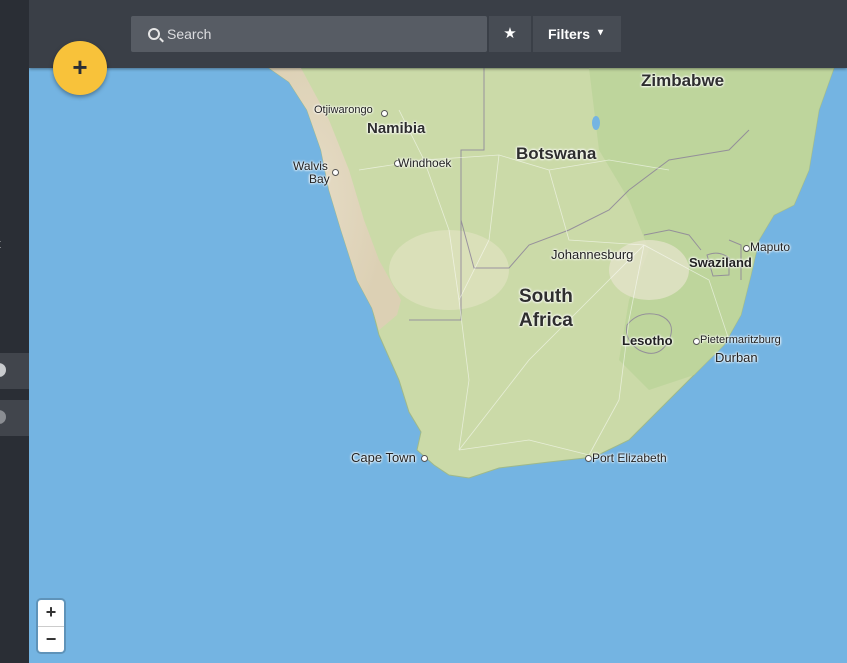  I want to click on filters-button: Filters ▾, so click(577, 34).